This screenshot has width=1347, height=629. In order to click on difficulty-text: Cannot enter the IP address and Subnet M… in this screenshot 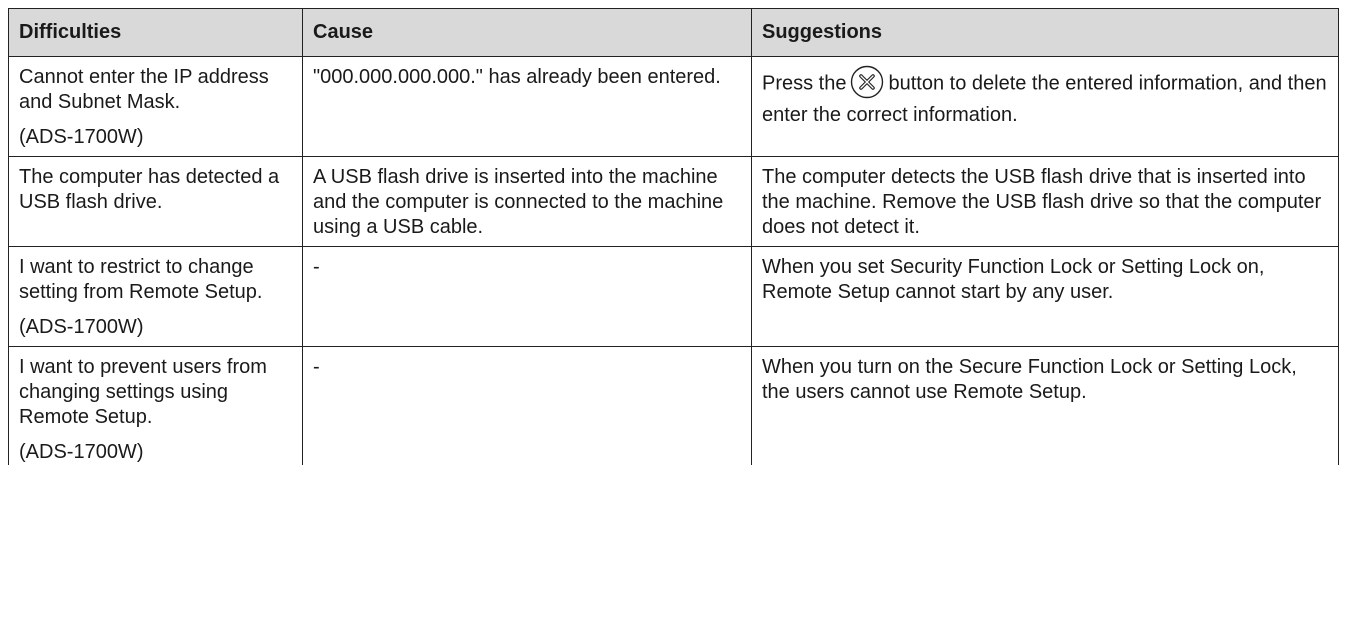, I will do `click(144, 89)`.